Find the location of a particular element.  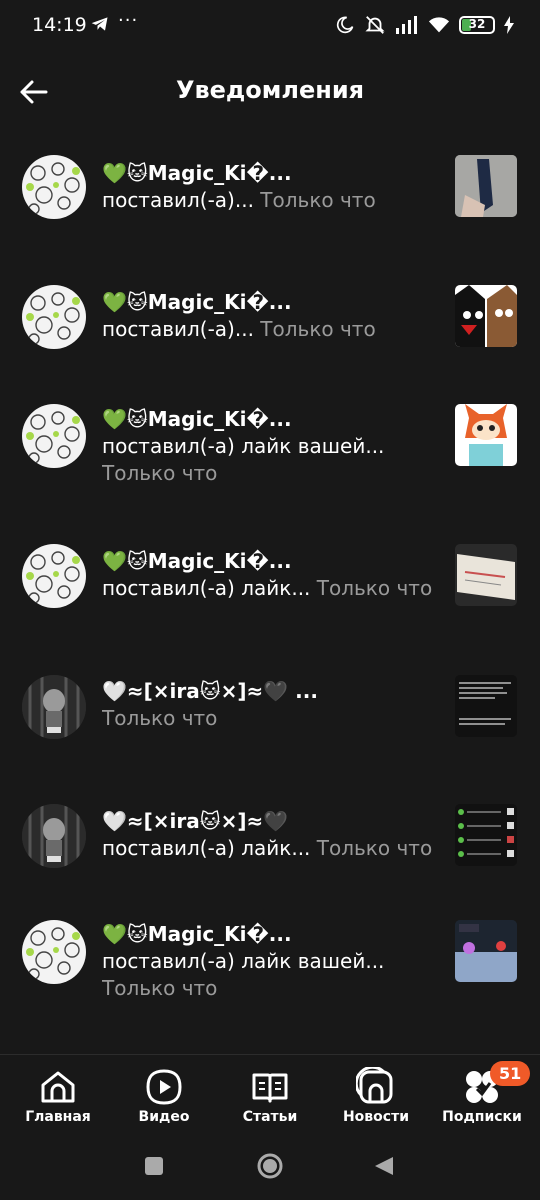

notification-item: 🤍≈[×ira🐱×]≈🖤 ... Только что is located at coordinates (270, 710).